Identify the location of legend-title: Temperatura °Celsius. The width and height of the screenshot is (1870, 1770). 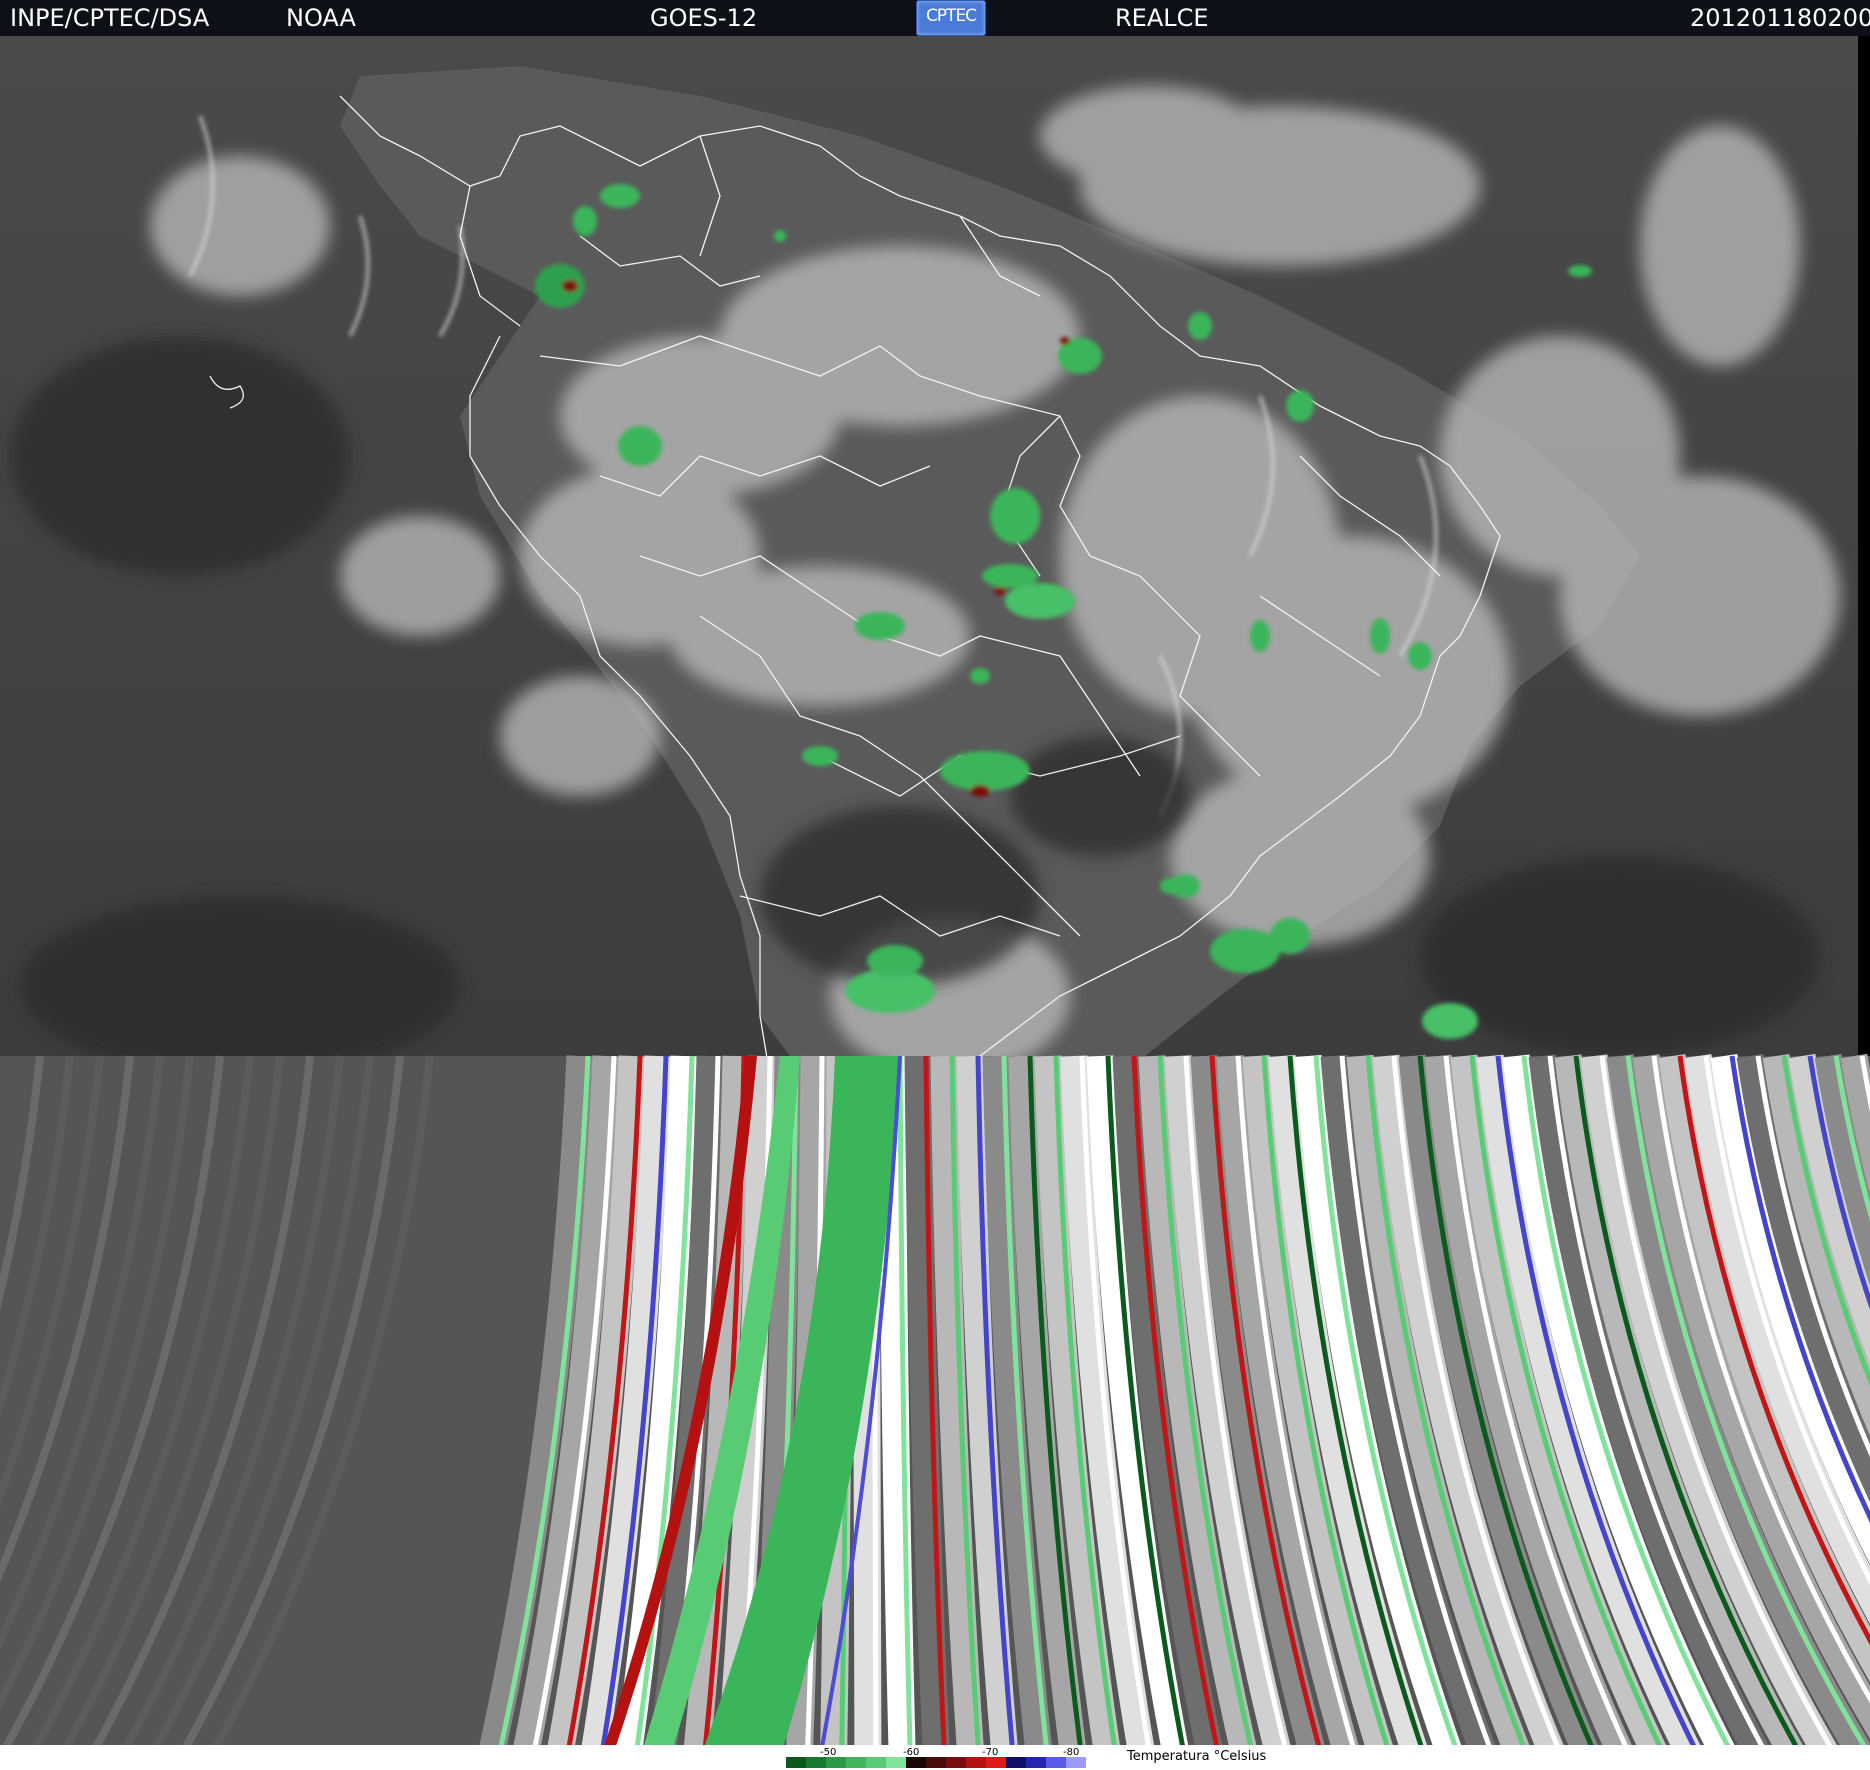
(1197, 1756).